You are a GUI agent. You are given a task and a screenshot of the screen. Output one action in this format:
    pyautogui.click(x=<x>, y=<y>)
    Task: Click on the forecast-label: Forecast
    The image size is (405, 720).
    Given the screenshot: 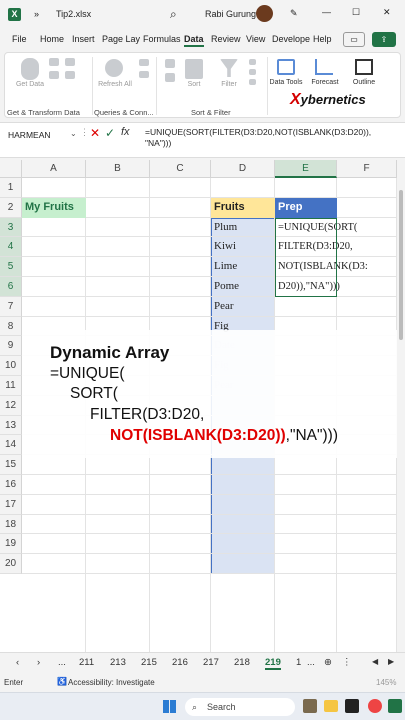 What is the action you would take?
    pyautogui.click(x=325, y=82)
    